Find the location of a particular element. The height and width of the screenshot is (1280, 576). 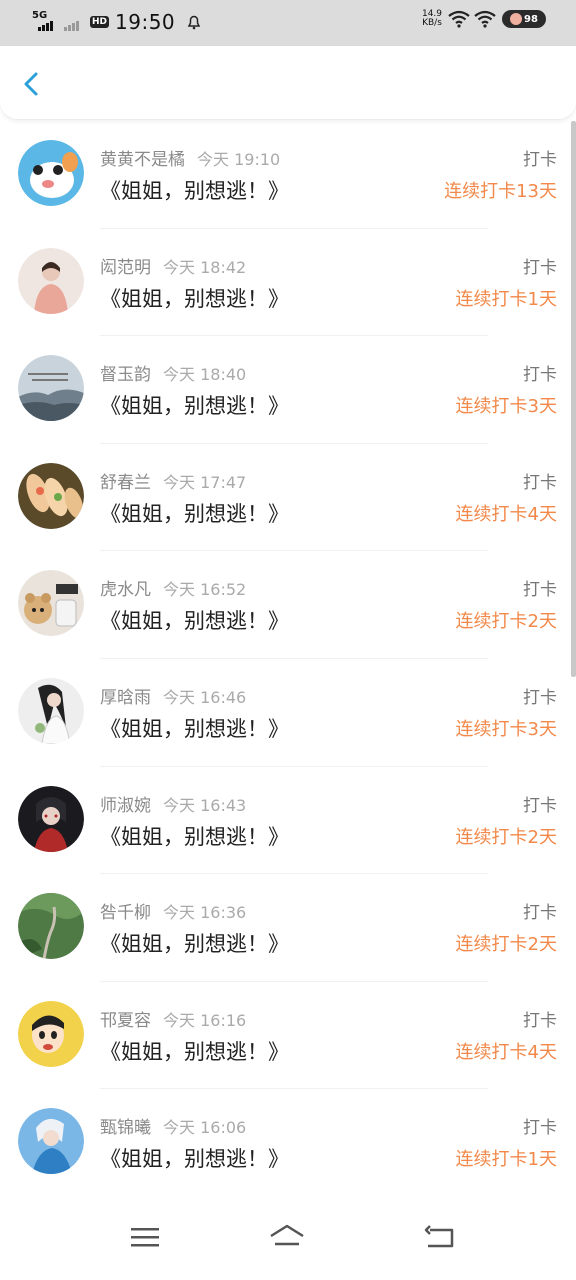

network-label: 5G is located at coordinates (40, 15).